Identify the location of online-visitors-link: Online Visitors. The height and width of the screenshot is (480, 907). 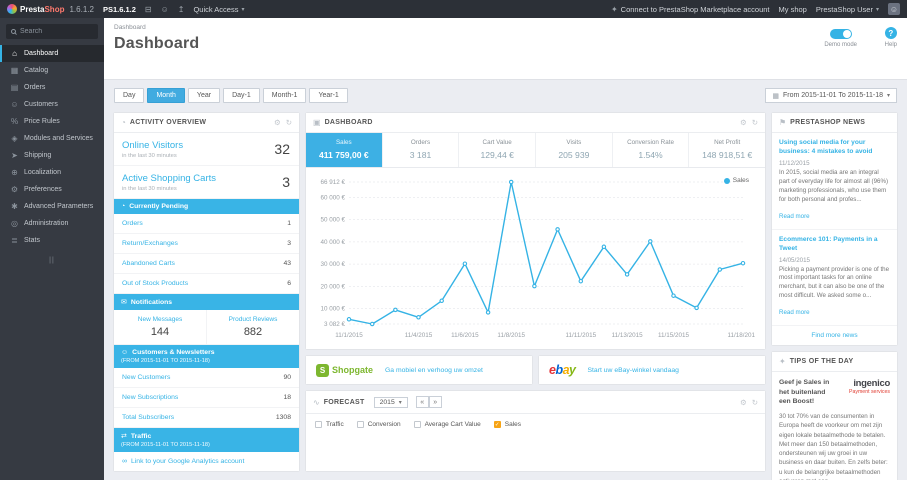
(206, 145).